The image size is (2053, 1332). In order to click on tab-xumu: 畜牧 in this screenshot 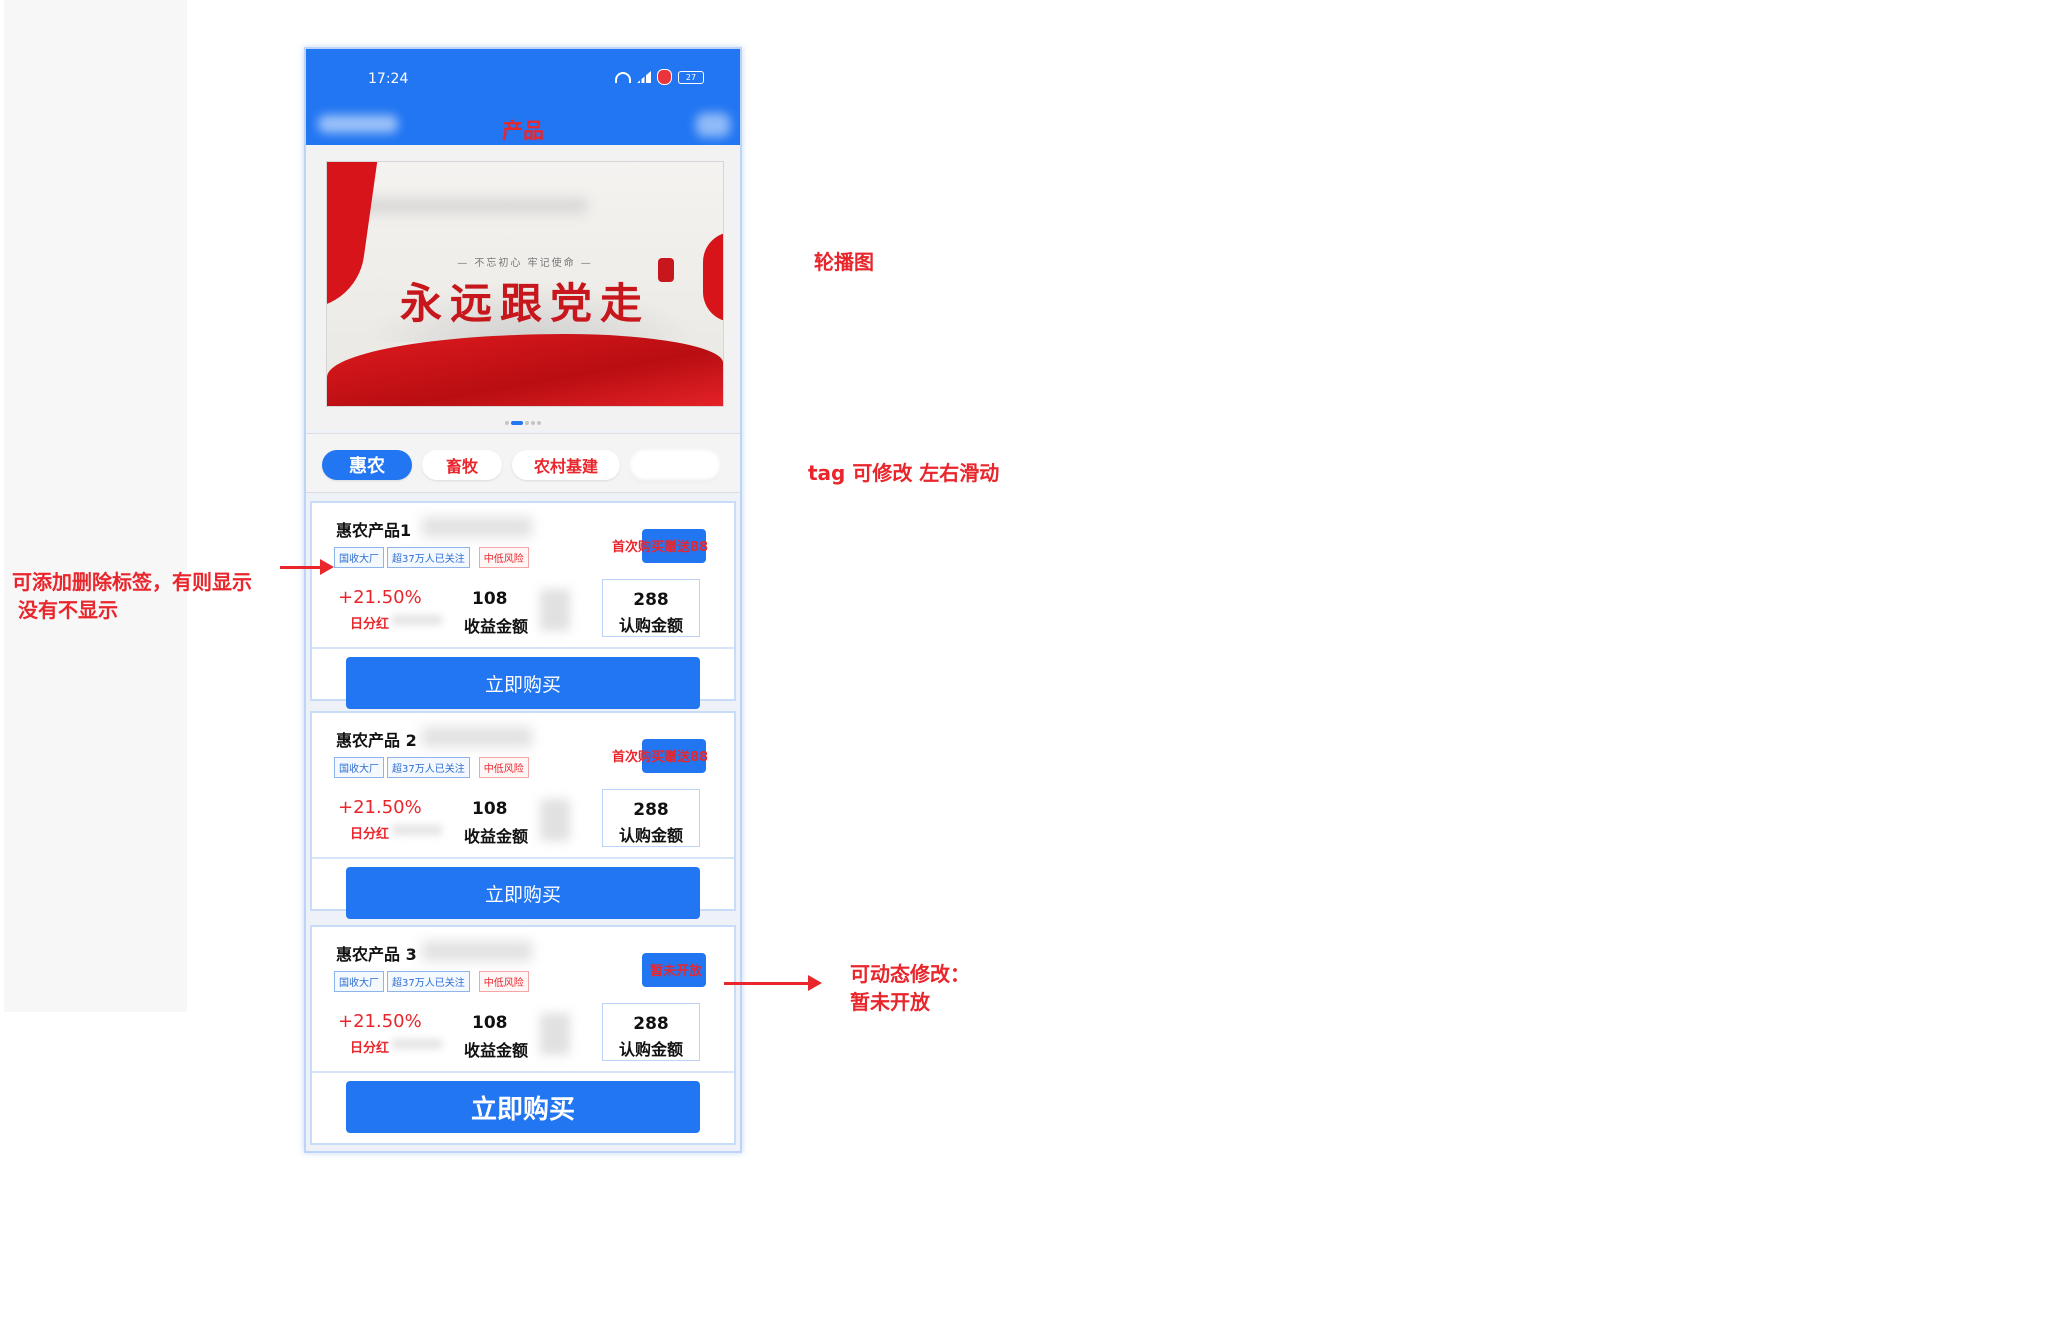, I will do `click(462, 465)`.